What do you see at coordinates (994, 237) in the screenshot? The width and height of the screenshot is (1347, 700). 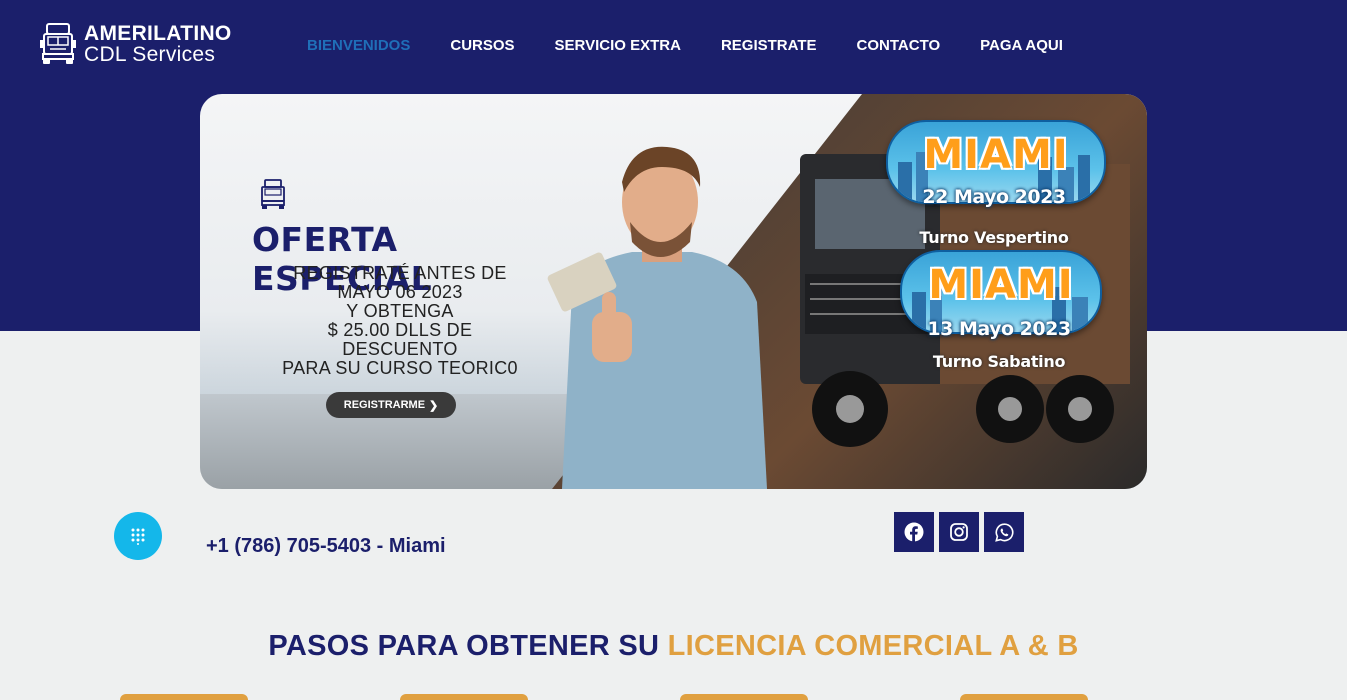 I see `session-turn: Turno Vespertino` at bounding box center [994, 237].